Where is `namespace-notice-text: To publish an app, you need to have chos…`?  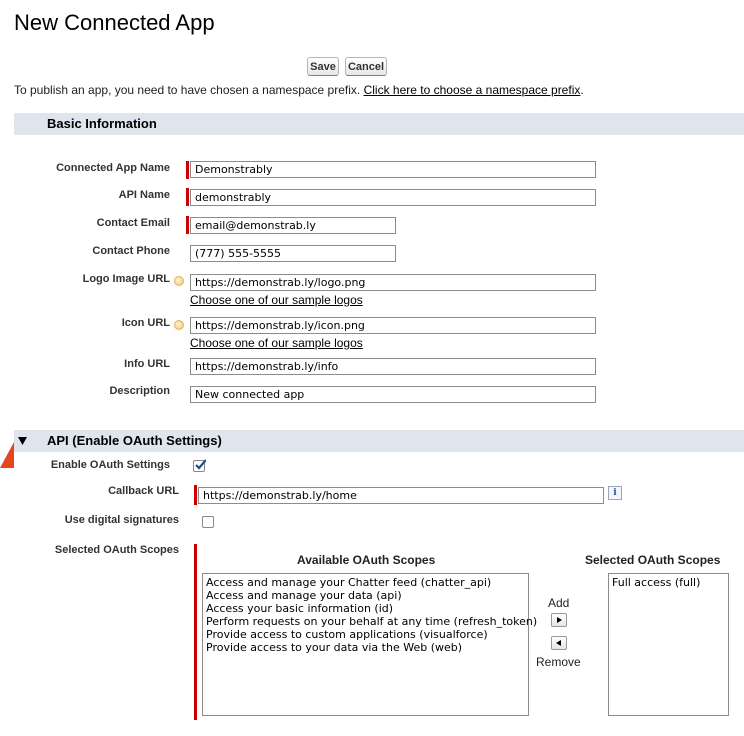
namespace-notice-text: To publish an app, you need to have chos… is located at coordinates (189, 90).